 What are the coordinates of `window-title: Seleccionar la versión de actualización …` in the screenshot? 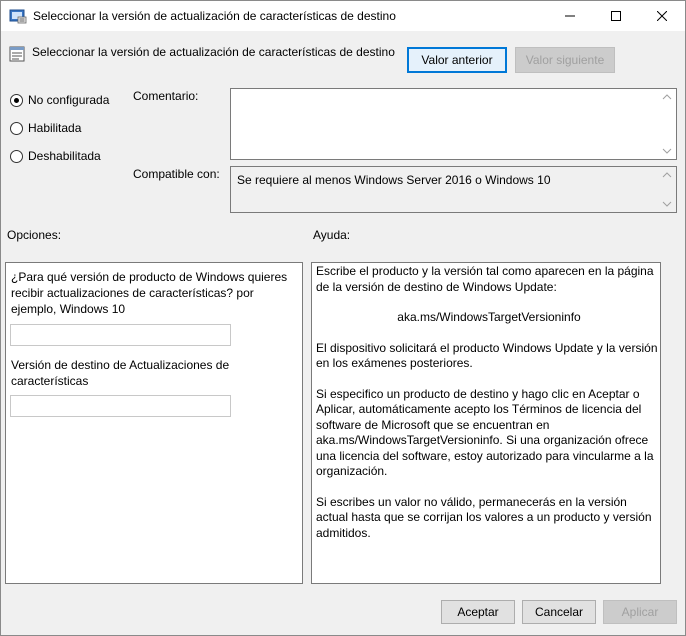 It's located at (214, 16).